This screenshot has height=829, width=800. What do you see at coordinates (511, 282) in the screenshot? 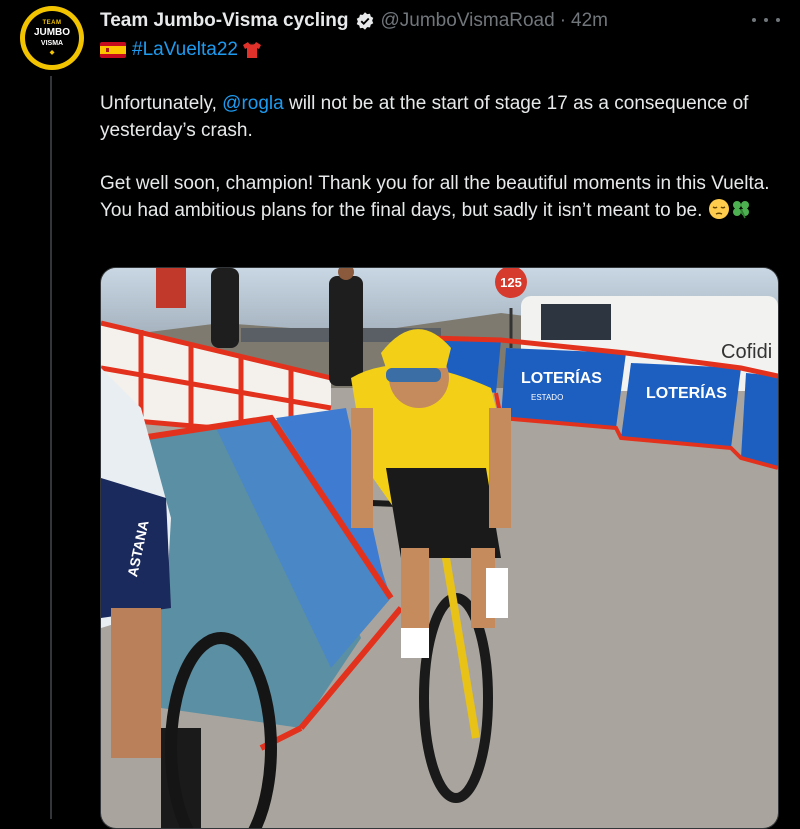
I see `sign-number: 125` at bounding box center [511, 282].